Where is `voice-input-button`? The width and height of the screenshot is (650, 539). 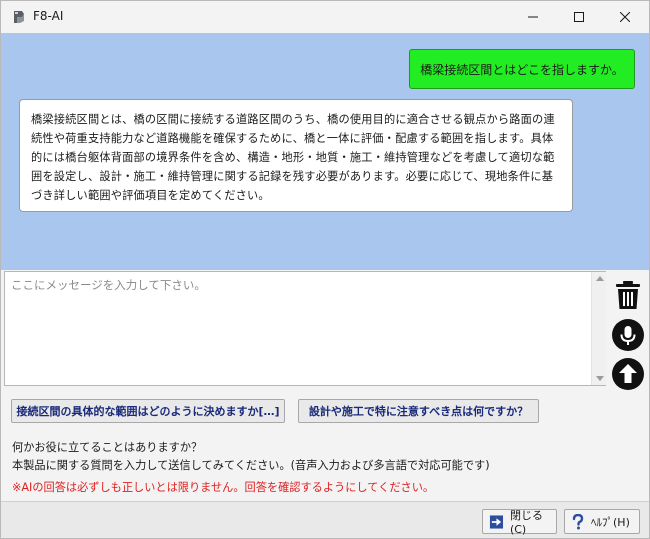 voice-input-button is located at coordinates (628, 335).